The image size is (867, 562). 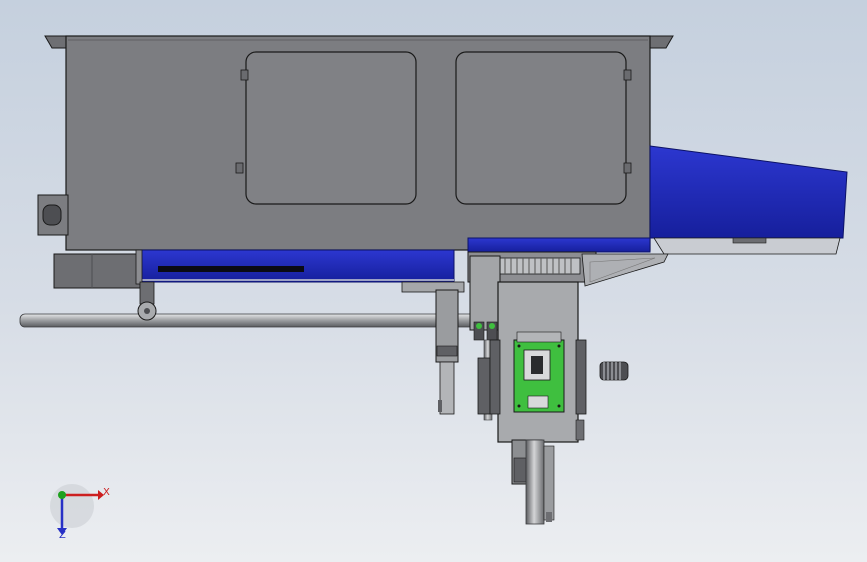 I want to click on coordinate-triad, so click(x=77, y=509).